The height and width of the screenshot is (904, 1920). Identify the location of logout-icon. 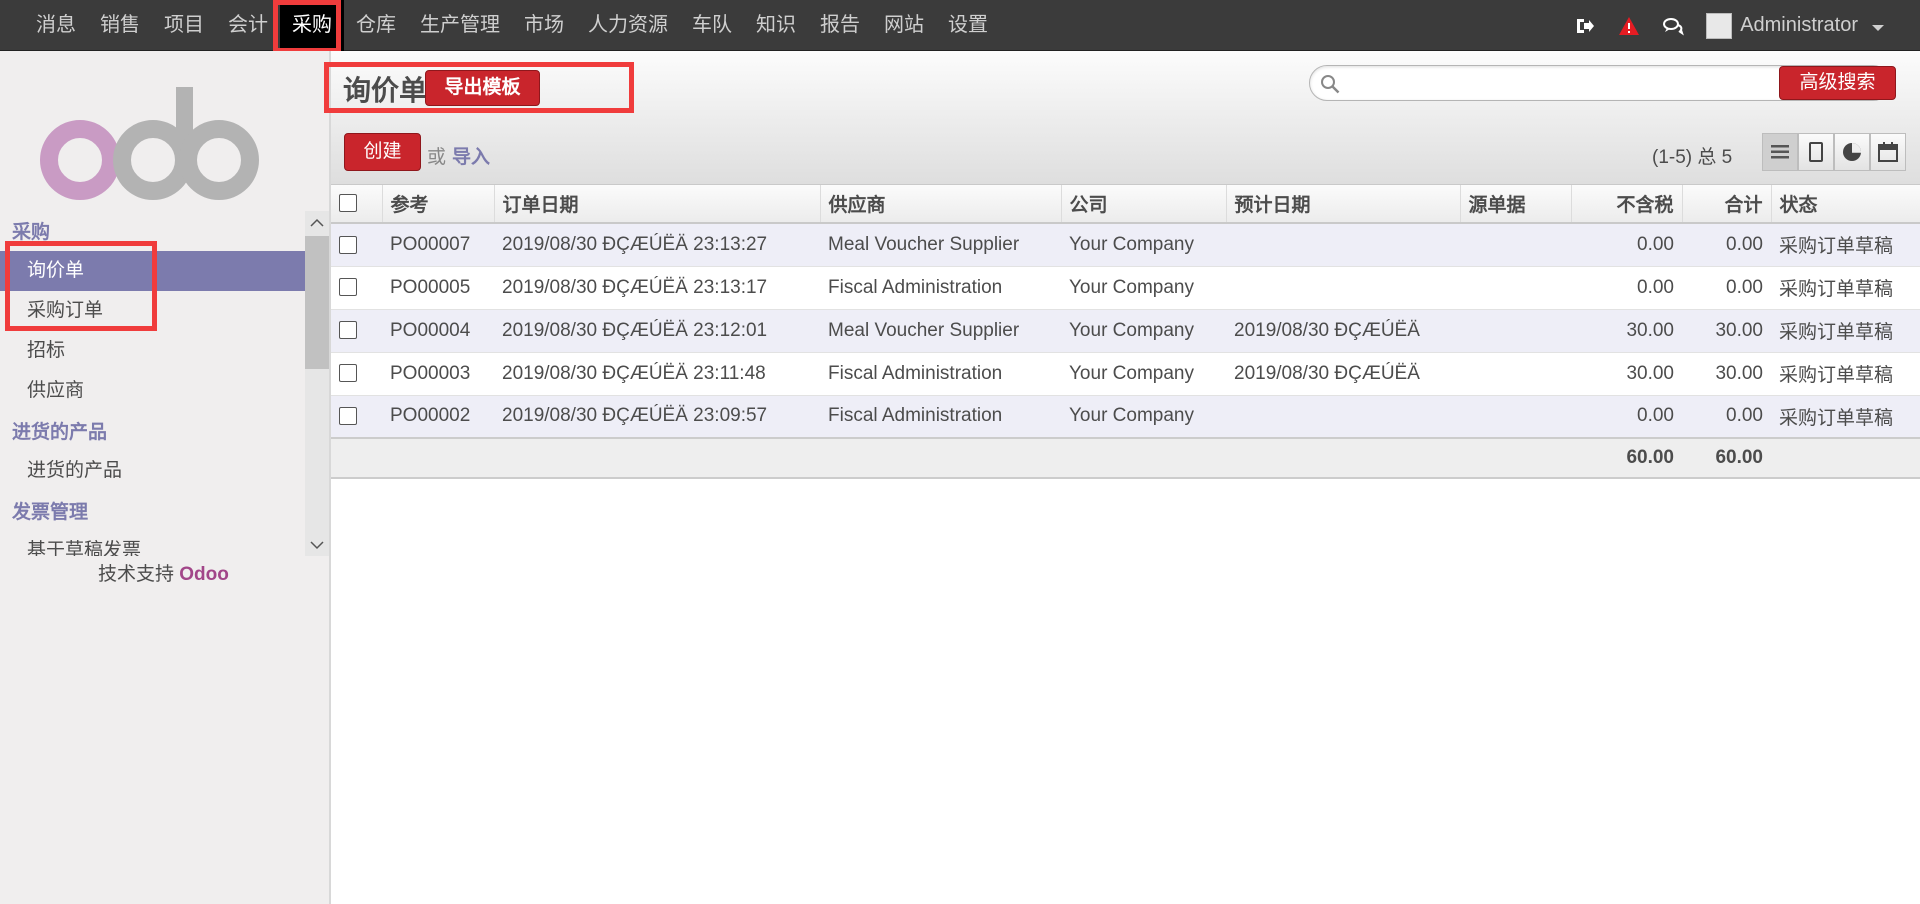
(1585, 26).